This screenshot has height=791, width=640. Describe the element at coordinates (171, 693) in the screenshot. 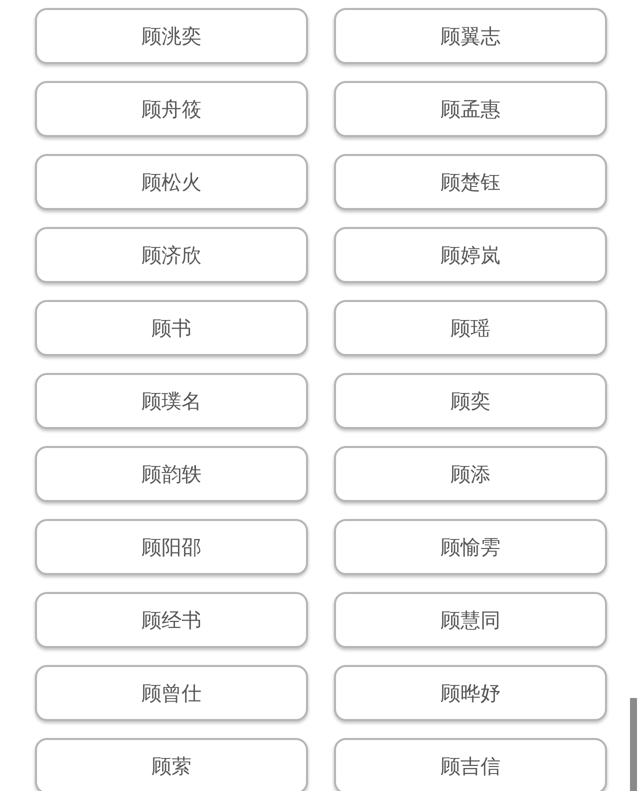

I see `name-button: 顾曾仕` at that location.